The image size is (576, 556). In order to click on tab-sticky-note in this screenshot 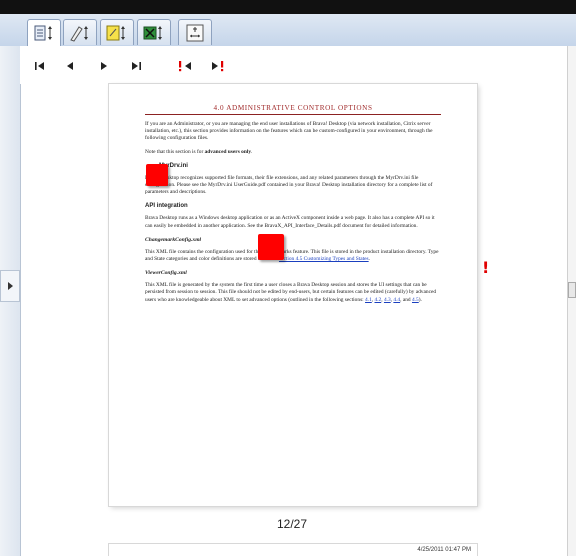, I will do `click(117, 32)`.